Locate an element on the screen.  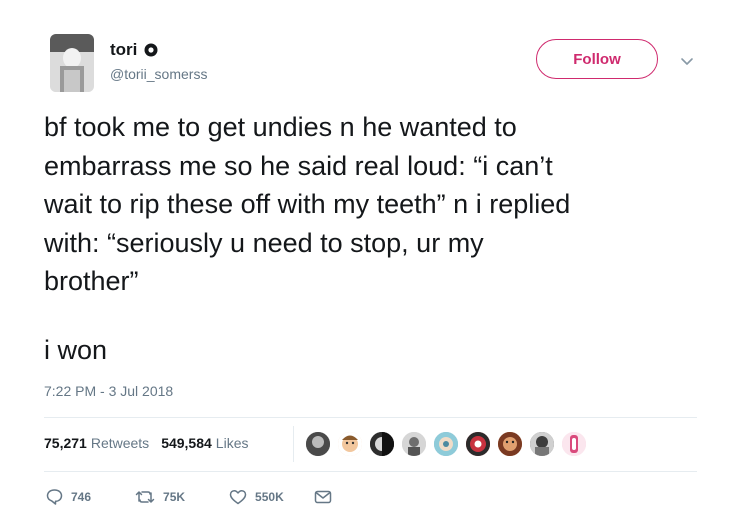
envelope-icon is located at coordinates (323, 497).